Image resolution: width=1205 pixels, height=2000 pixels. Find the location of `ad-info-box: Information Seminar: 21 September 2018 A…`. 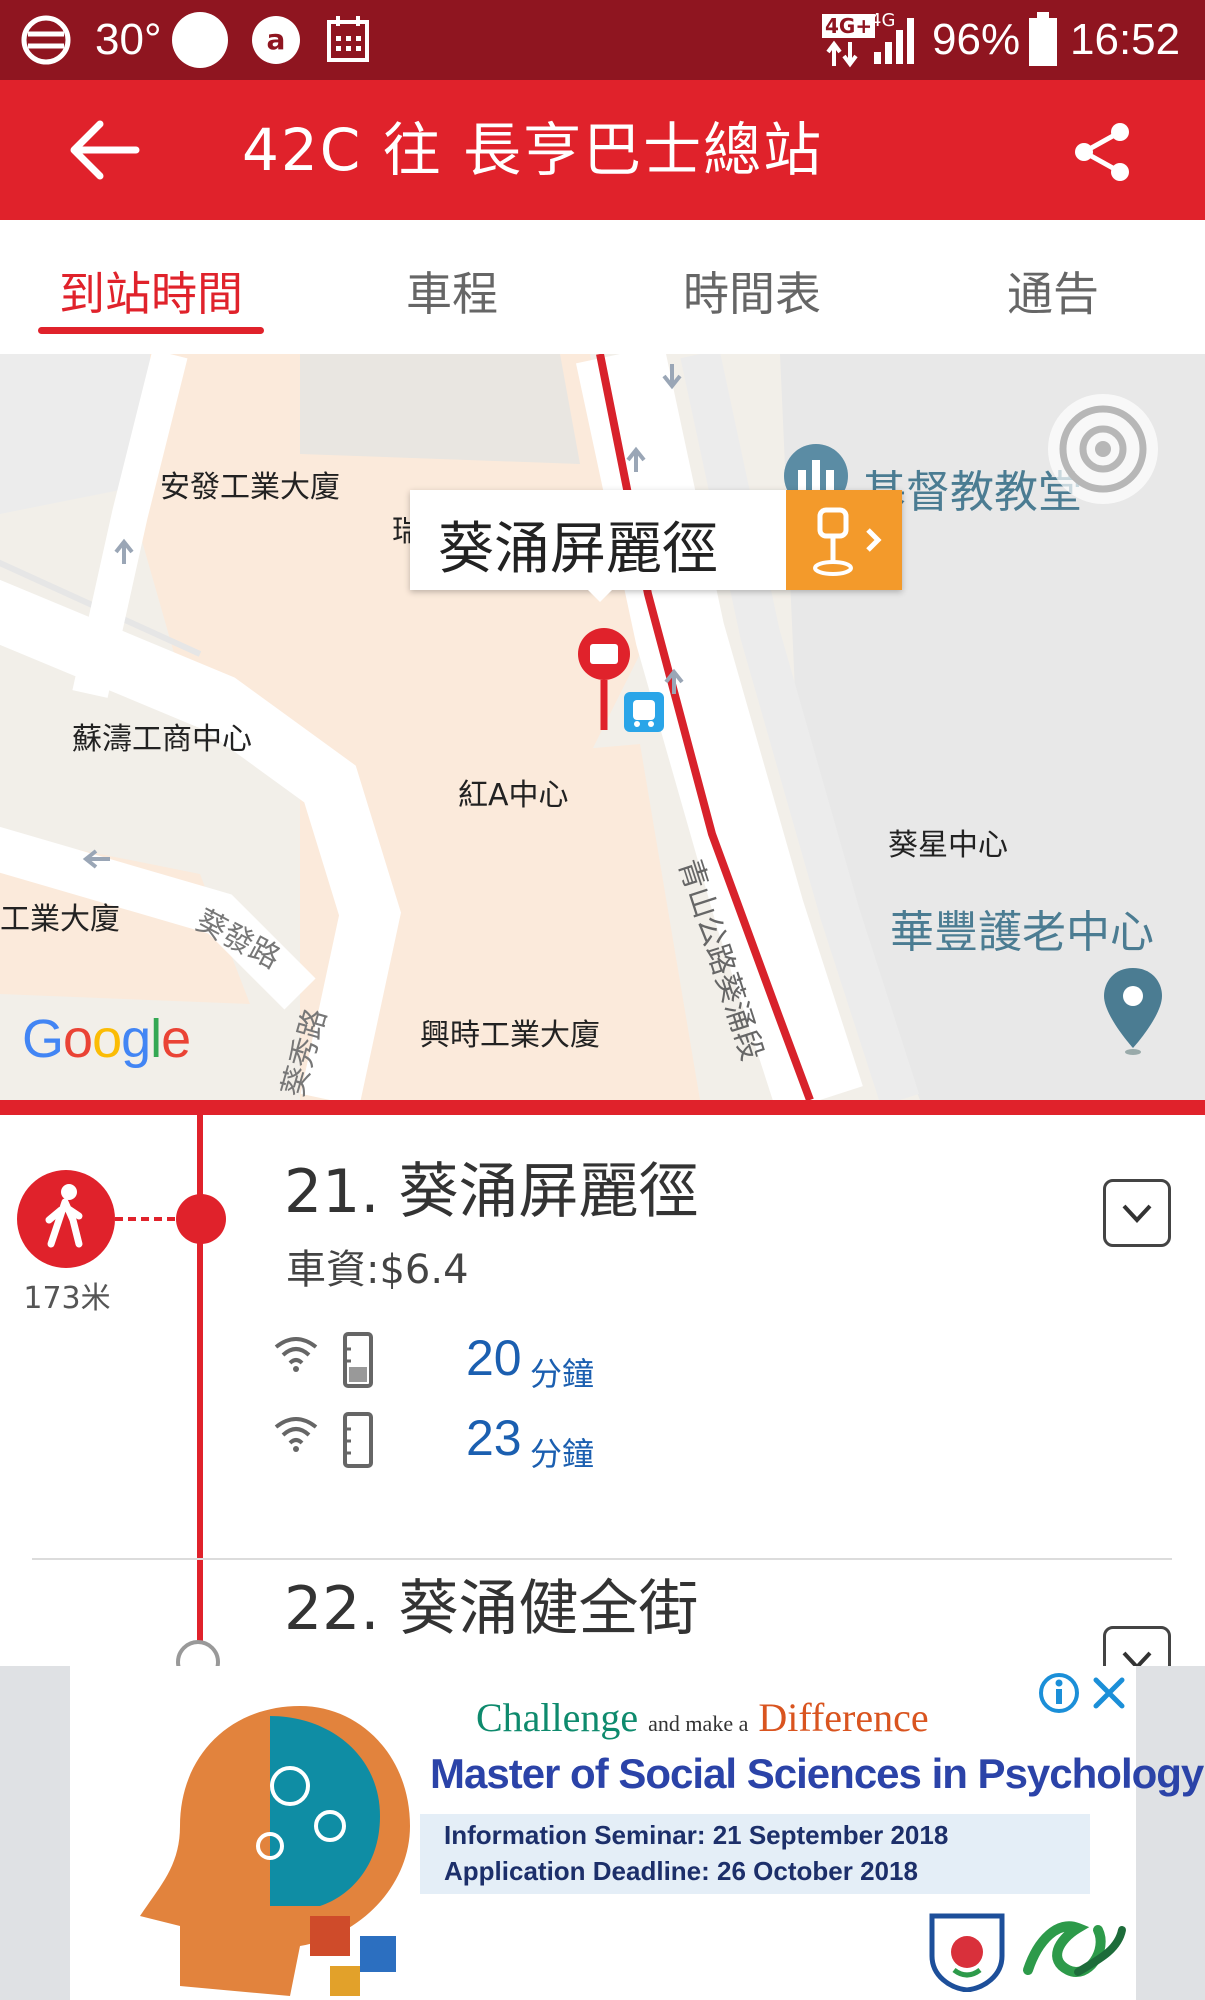

ad-info-box: Information Seminar: 21 September 2018 A… is located at coordinates (755, 1854).